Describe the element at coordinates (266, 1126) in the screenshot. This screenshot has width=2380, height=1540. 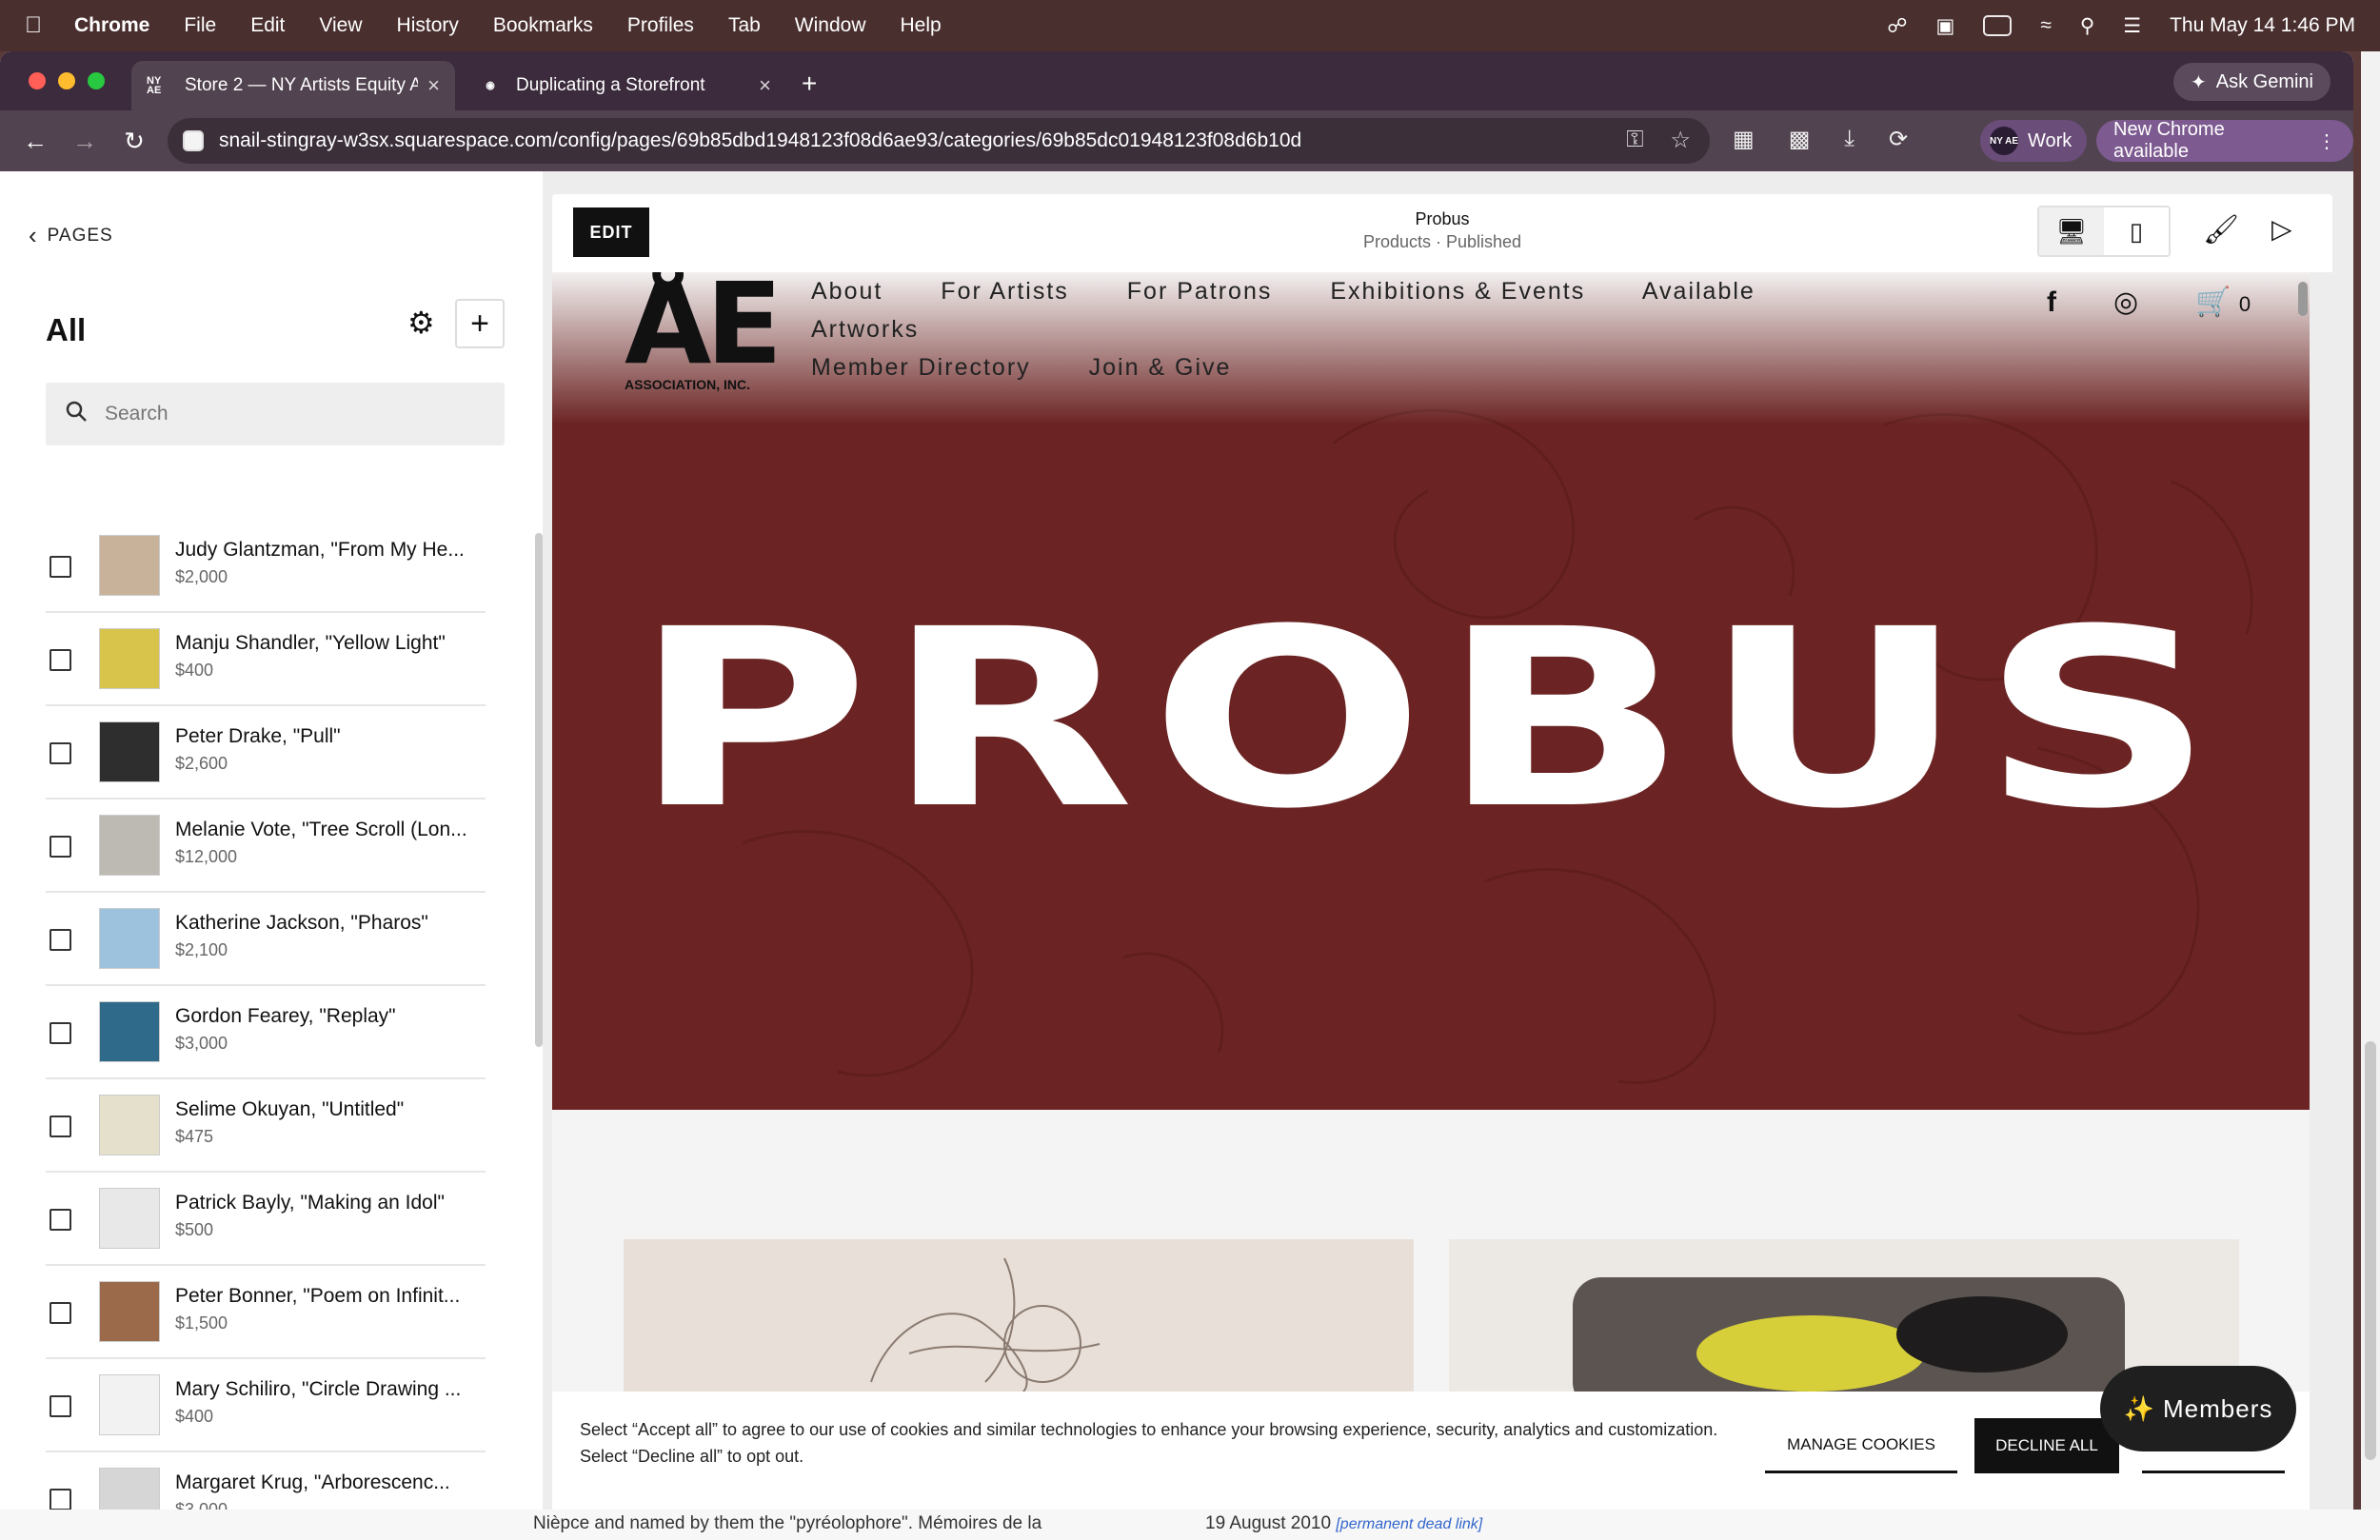
I see `list-item: Selime Okuyan, "Untitled" $475` at that location.